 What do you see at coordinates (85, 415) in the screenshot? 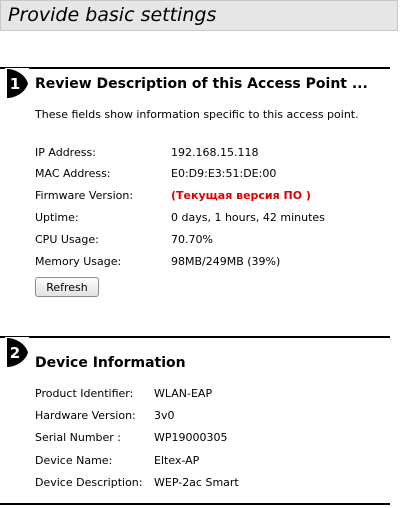
I see `hardware-version-label: Hardware Version:` at bounding box center [85, 415].